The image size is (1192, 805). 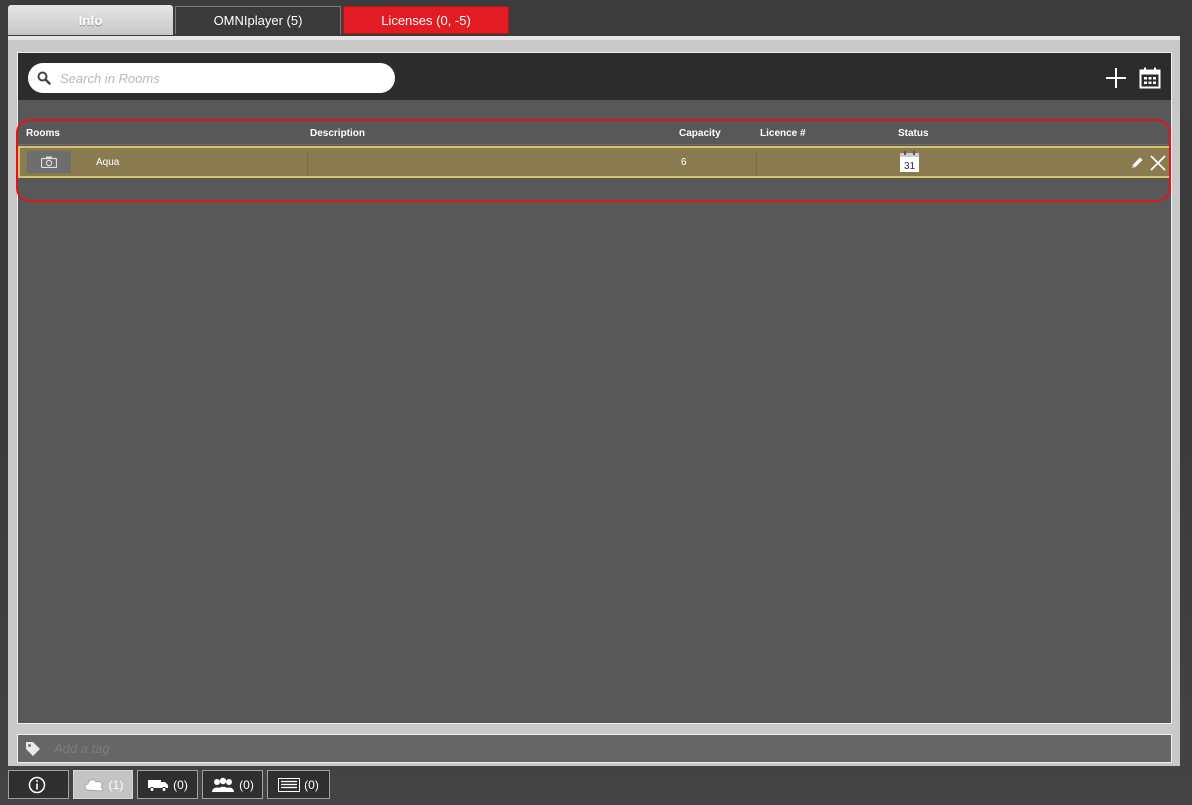 I want to click on tab-info-label: Info, so click(x=90, y=20).